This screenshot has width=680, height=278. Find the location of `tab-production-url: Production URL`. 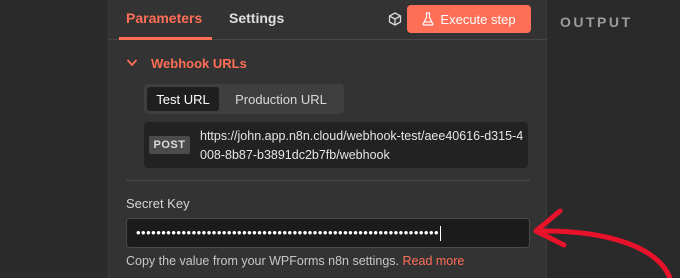

tab-production-url: Production URL is located at coordinates (281, 99).